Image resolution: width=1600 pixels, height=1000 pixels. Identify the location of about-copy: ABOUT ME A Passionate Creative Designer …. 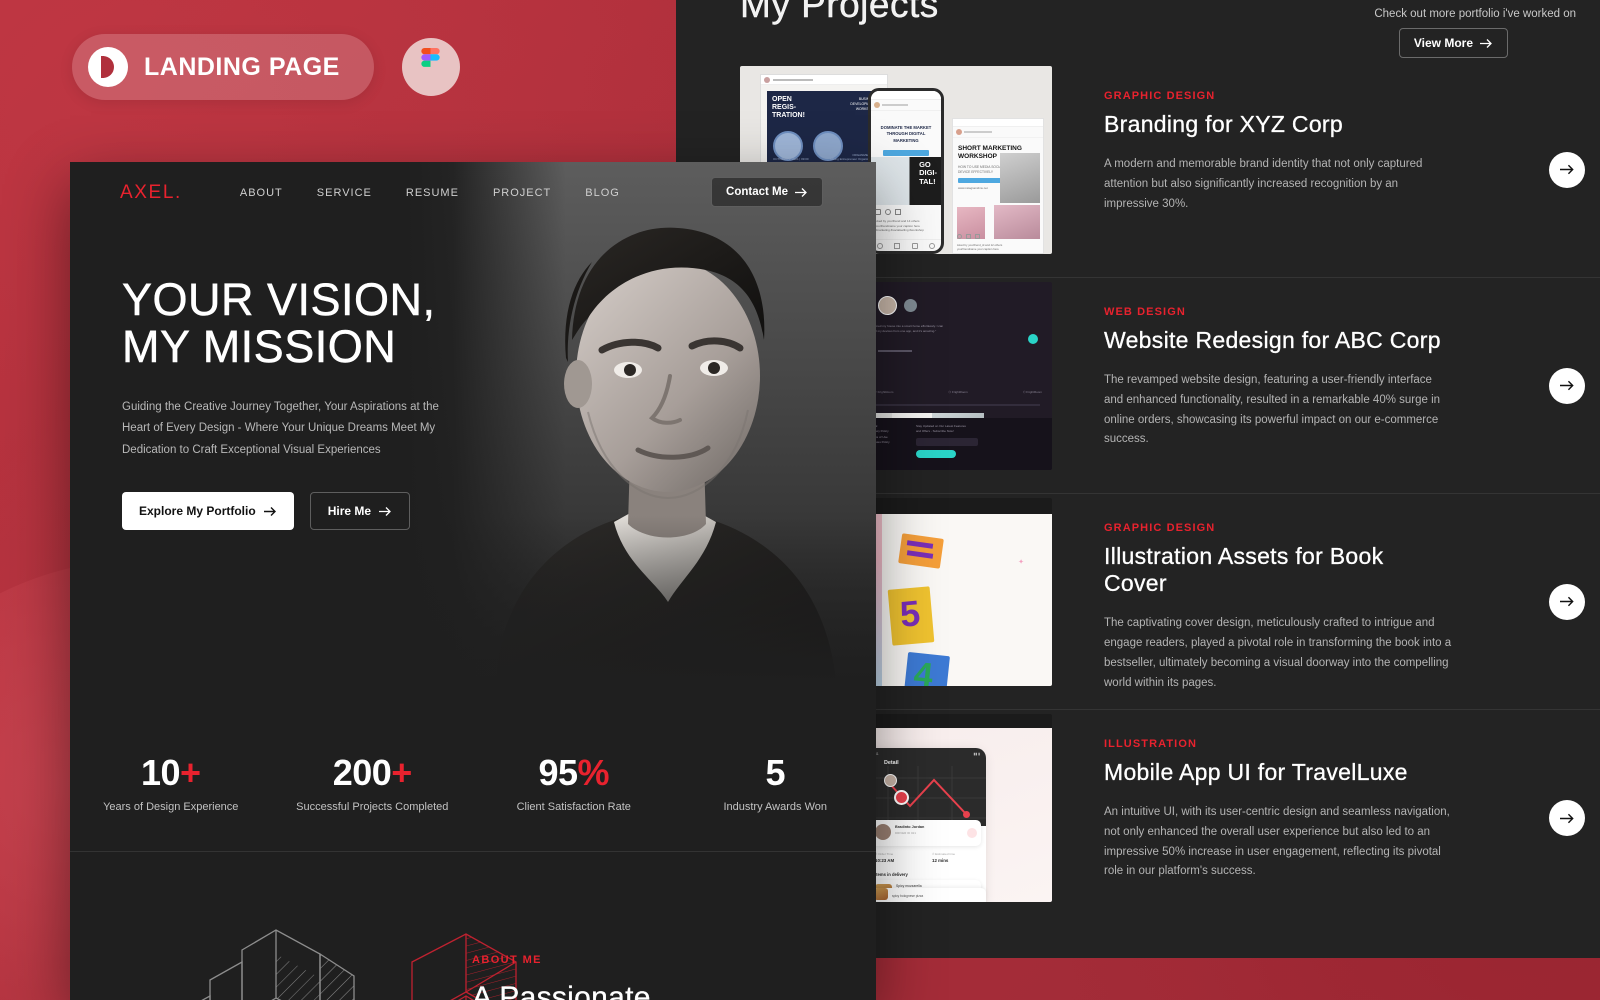
(652, 977).